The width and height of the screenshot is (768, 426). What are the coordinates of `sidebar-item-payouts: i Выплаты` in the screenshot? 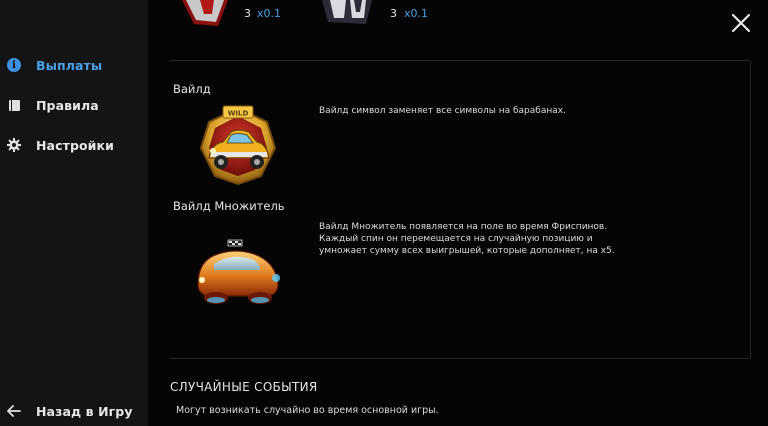 It's located at (74, 65).